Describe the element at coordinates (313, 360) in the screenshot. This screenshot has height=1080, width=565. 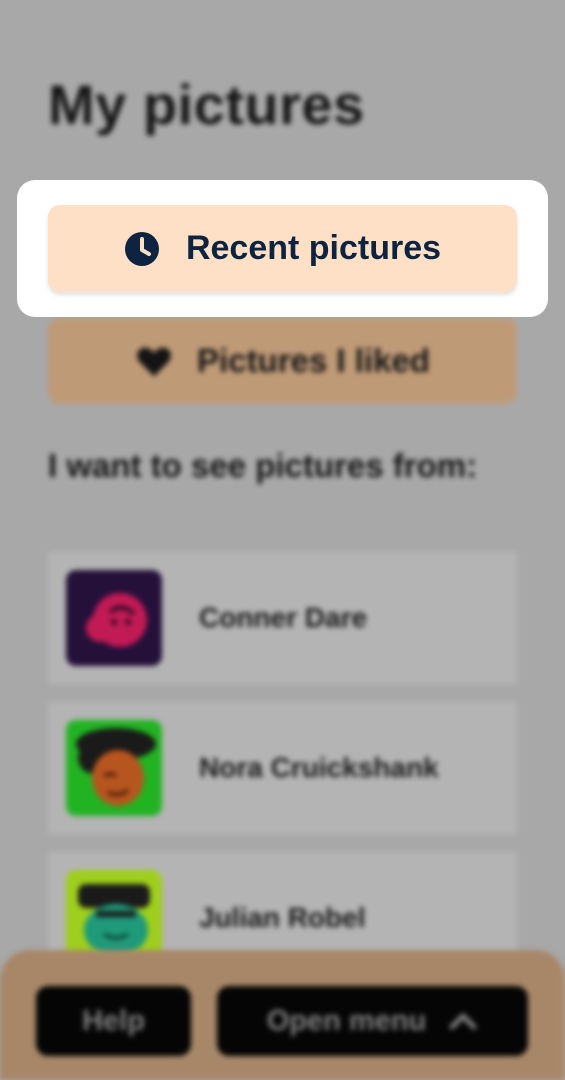
I see `pictures-liked-label: Pictures I liked` at that location.